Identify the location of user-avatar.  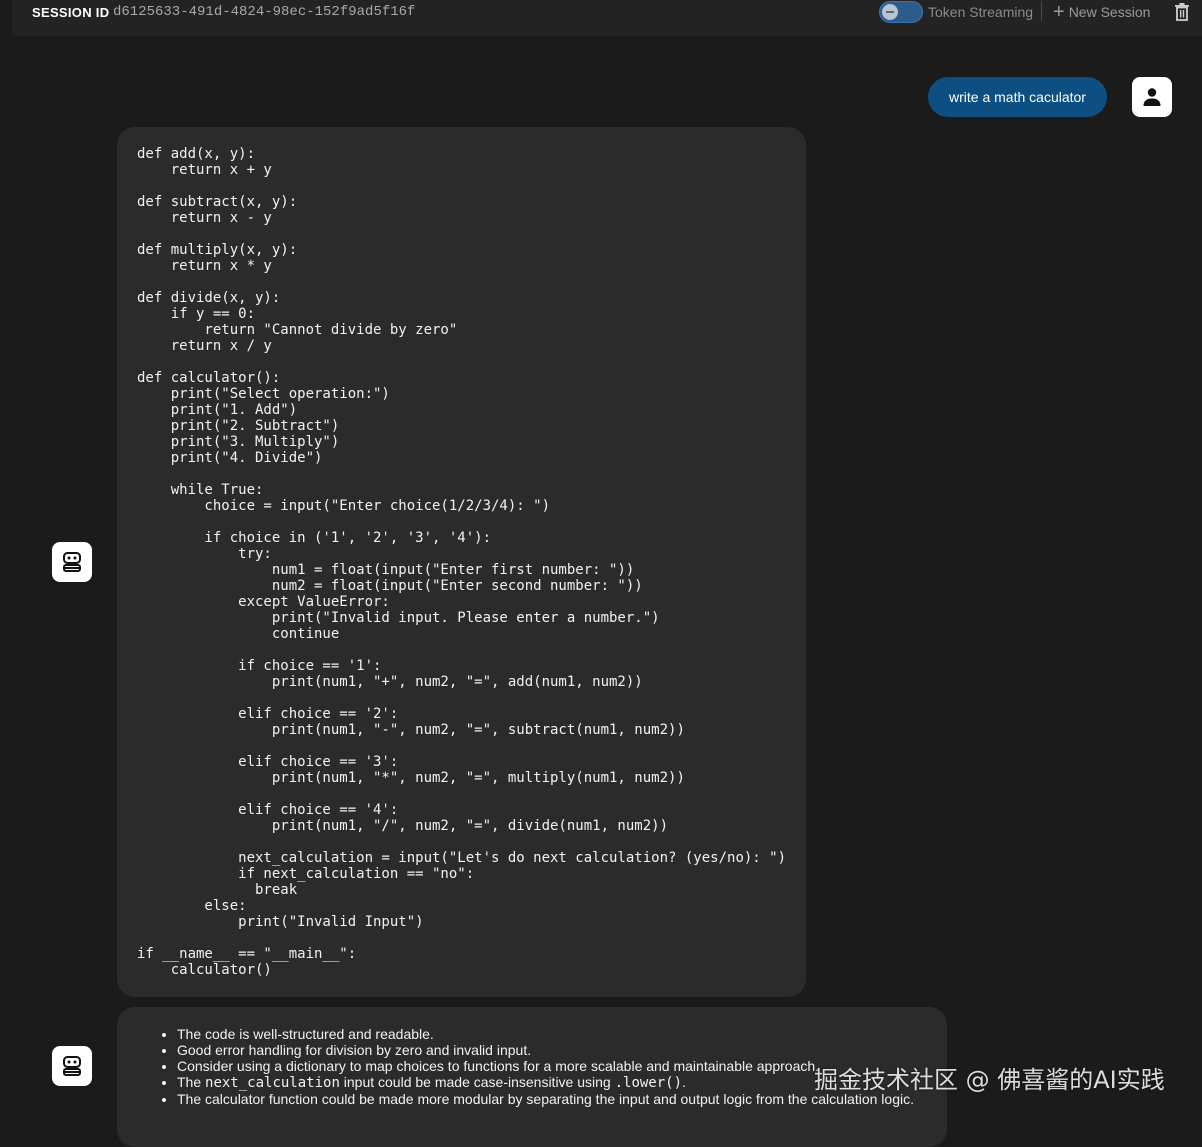
(1152, 97).